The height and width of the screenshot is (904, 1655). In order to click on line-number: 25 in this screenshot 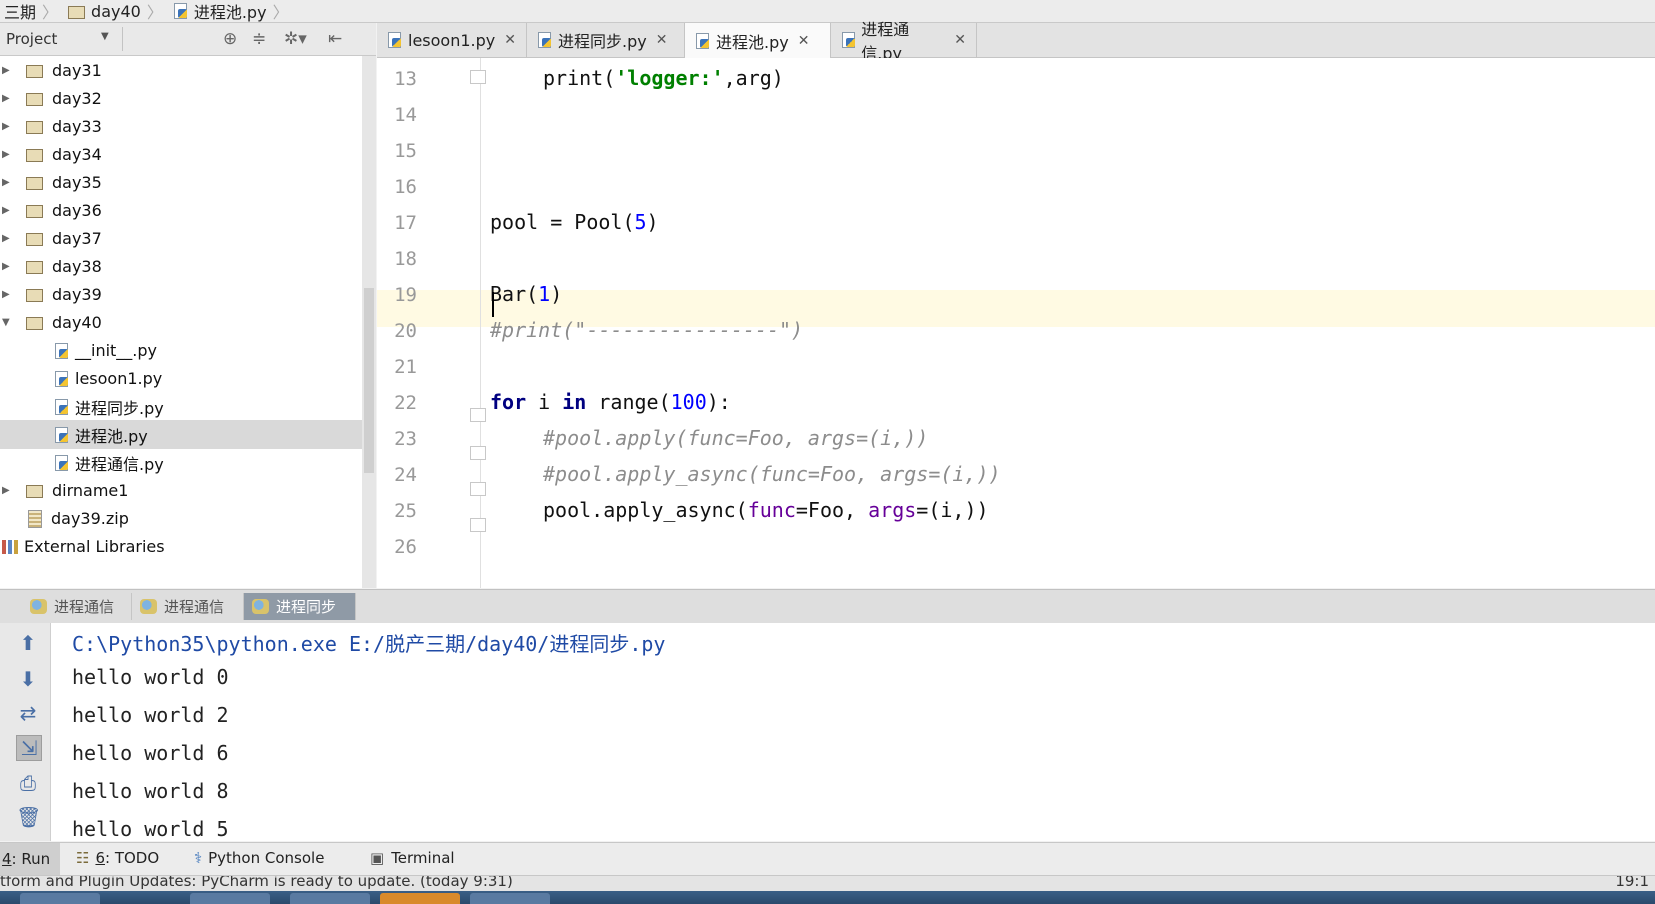, I will do `click(405, 511)`.